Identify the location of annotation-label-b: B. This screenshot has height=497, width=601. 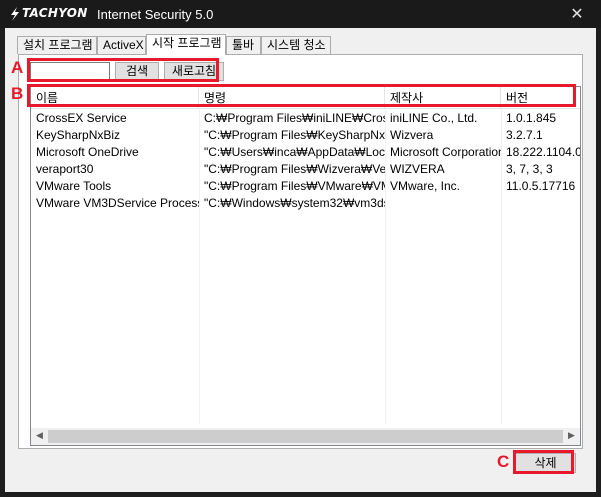
(17, 93).